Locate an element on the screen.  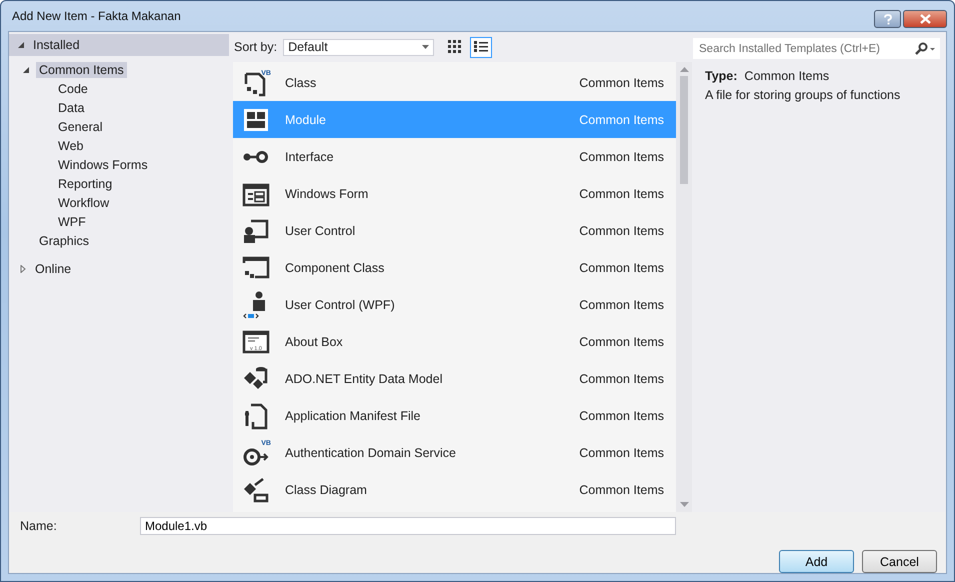
help-icon is located at coordinates (887, 19).